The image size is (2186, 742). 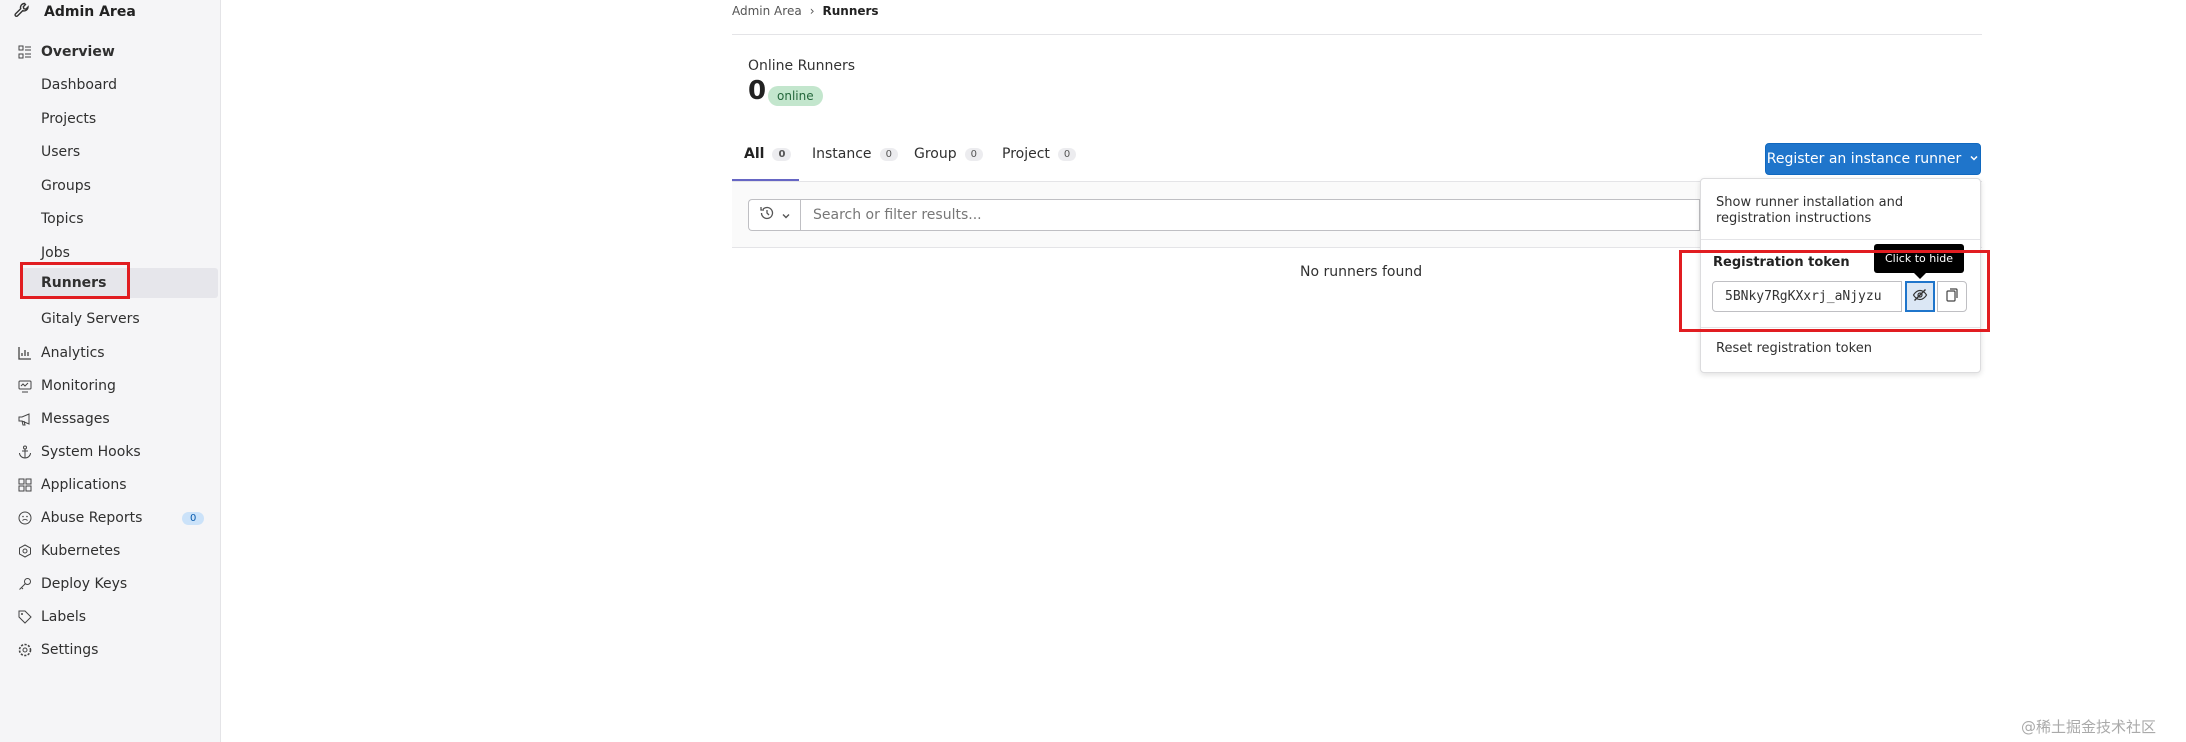 I want to click on reset-token-item: Reset registration token, so click(x=1794, y=348).